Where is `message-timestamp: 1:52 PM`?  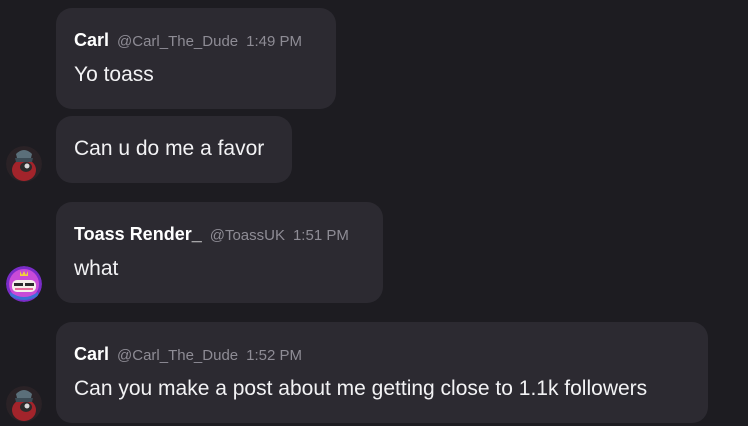
message-timestamp: 1:52 PM is located at coordinates (274, 355).